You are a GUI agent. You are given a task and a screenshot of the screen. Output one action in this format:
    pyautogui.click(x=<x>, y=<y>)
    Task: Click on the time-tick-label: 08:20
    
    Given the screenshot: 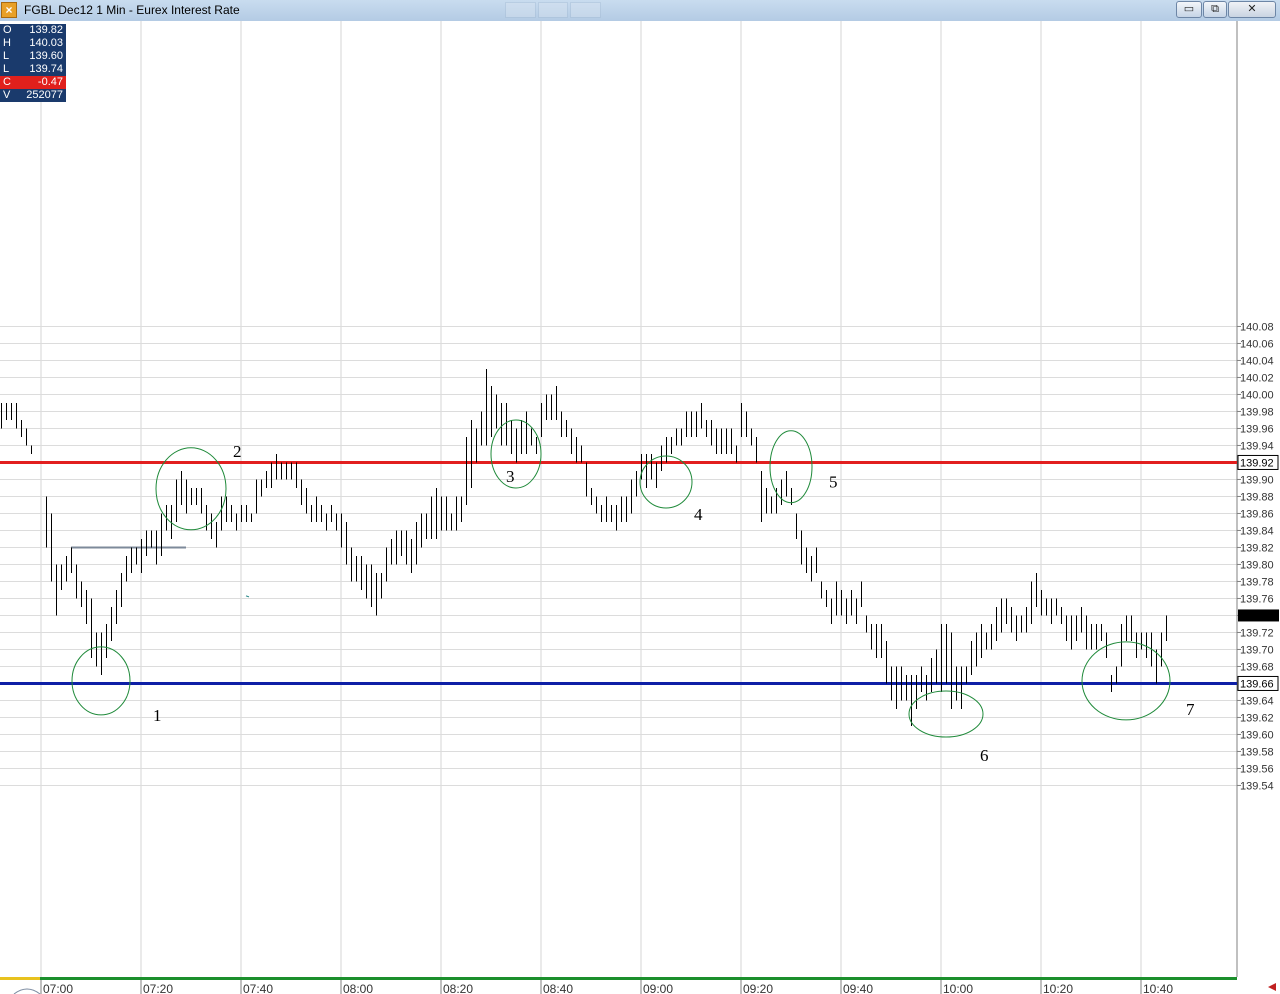 What is the action you would take?
    pyautogui.click(x=458, y=988)
    